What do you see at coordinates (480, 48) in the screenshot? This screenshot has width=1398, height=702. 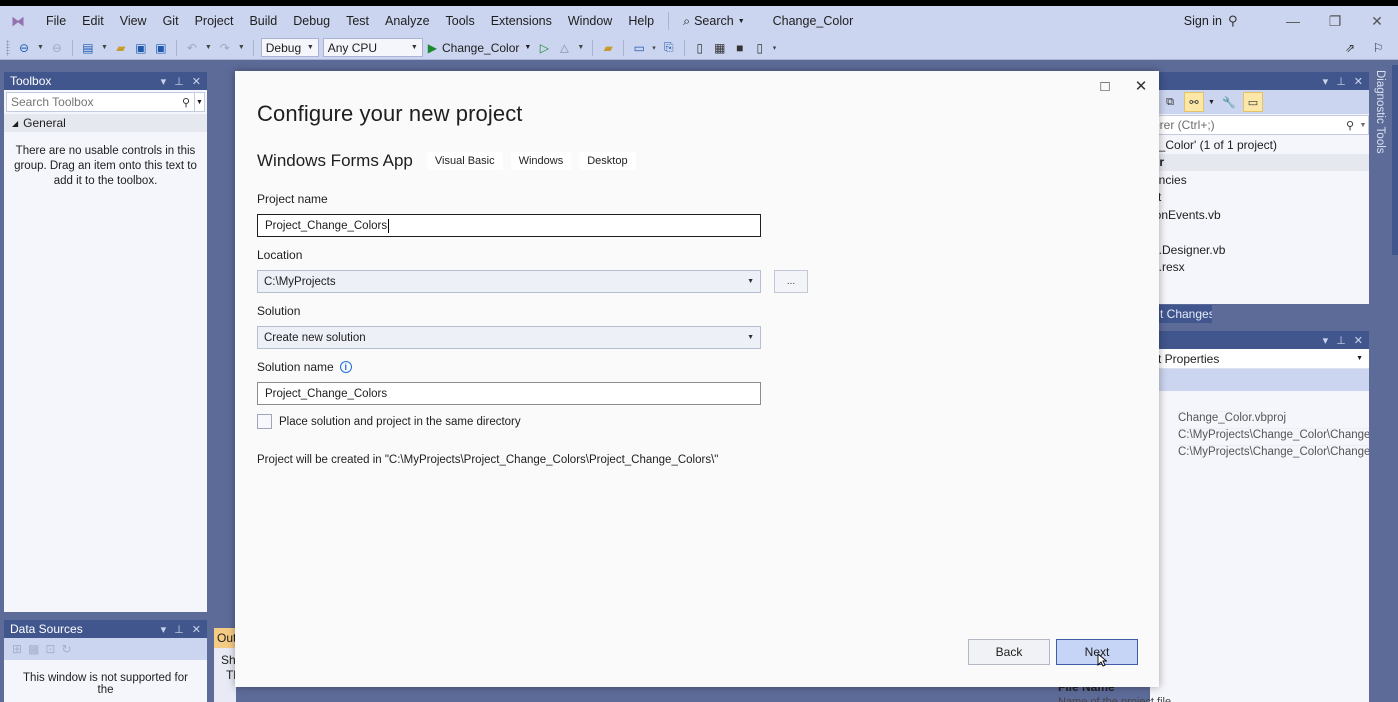 I see `start-debugging-button: ▶ Change_Color ▼` at bounding box center [480, 48].